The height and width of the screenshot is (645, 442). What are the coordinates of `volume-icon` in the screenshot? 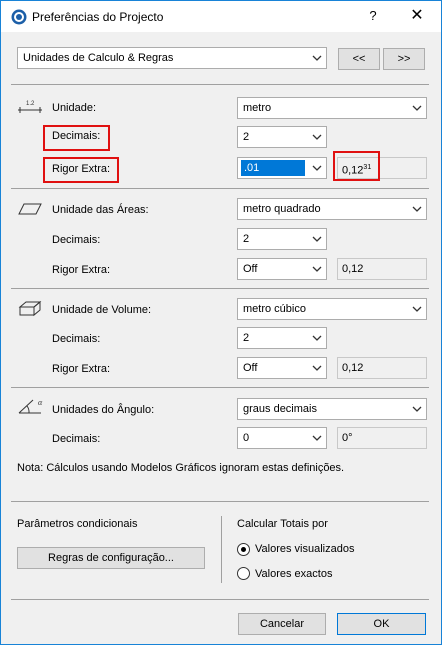 It's located at (30, 308).